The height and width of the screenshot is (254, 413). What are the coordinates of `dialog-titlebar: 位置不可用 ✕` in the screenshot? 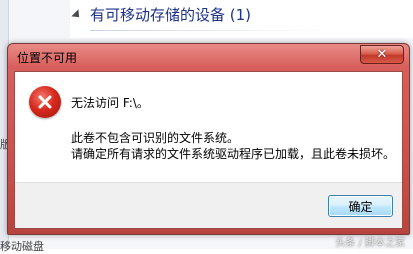 It's located at (208, 57).